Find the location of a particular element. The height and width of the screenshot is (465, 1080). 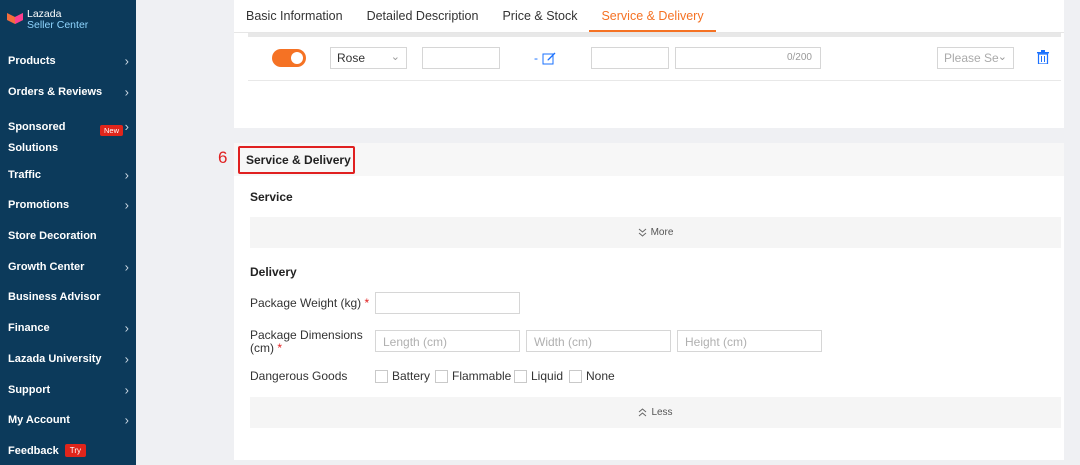

more-label: More is located at coordinates (662, 232).